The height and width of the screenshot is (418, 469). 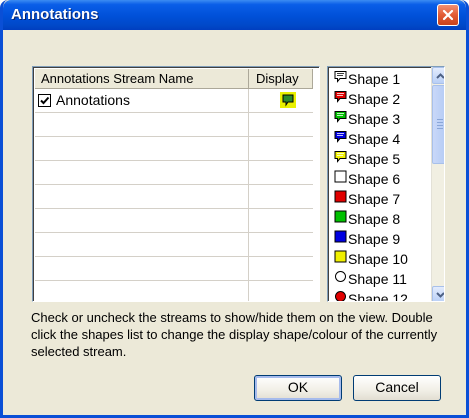 I want to click on chevron-up-icon, so click(x=440, y=76).